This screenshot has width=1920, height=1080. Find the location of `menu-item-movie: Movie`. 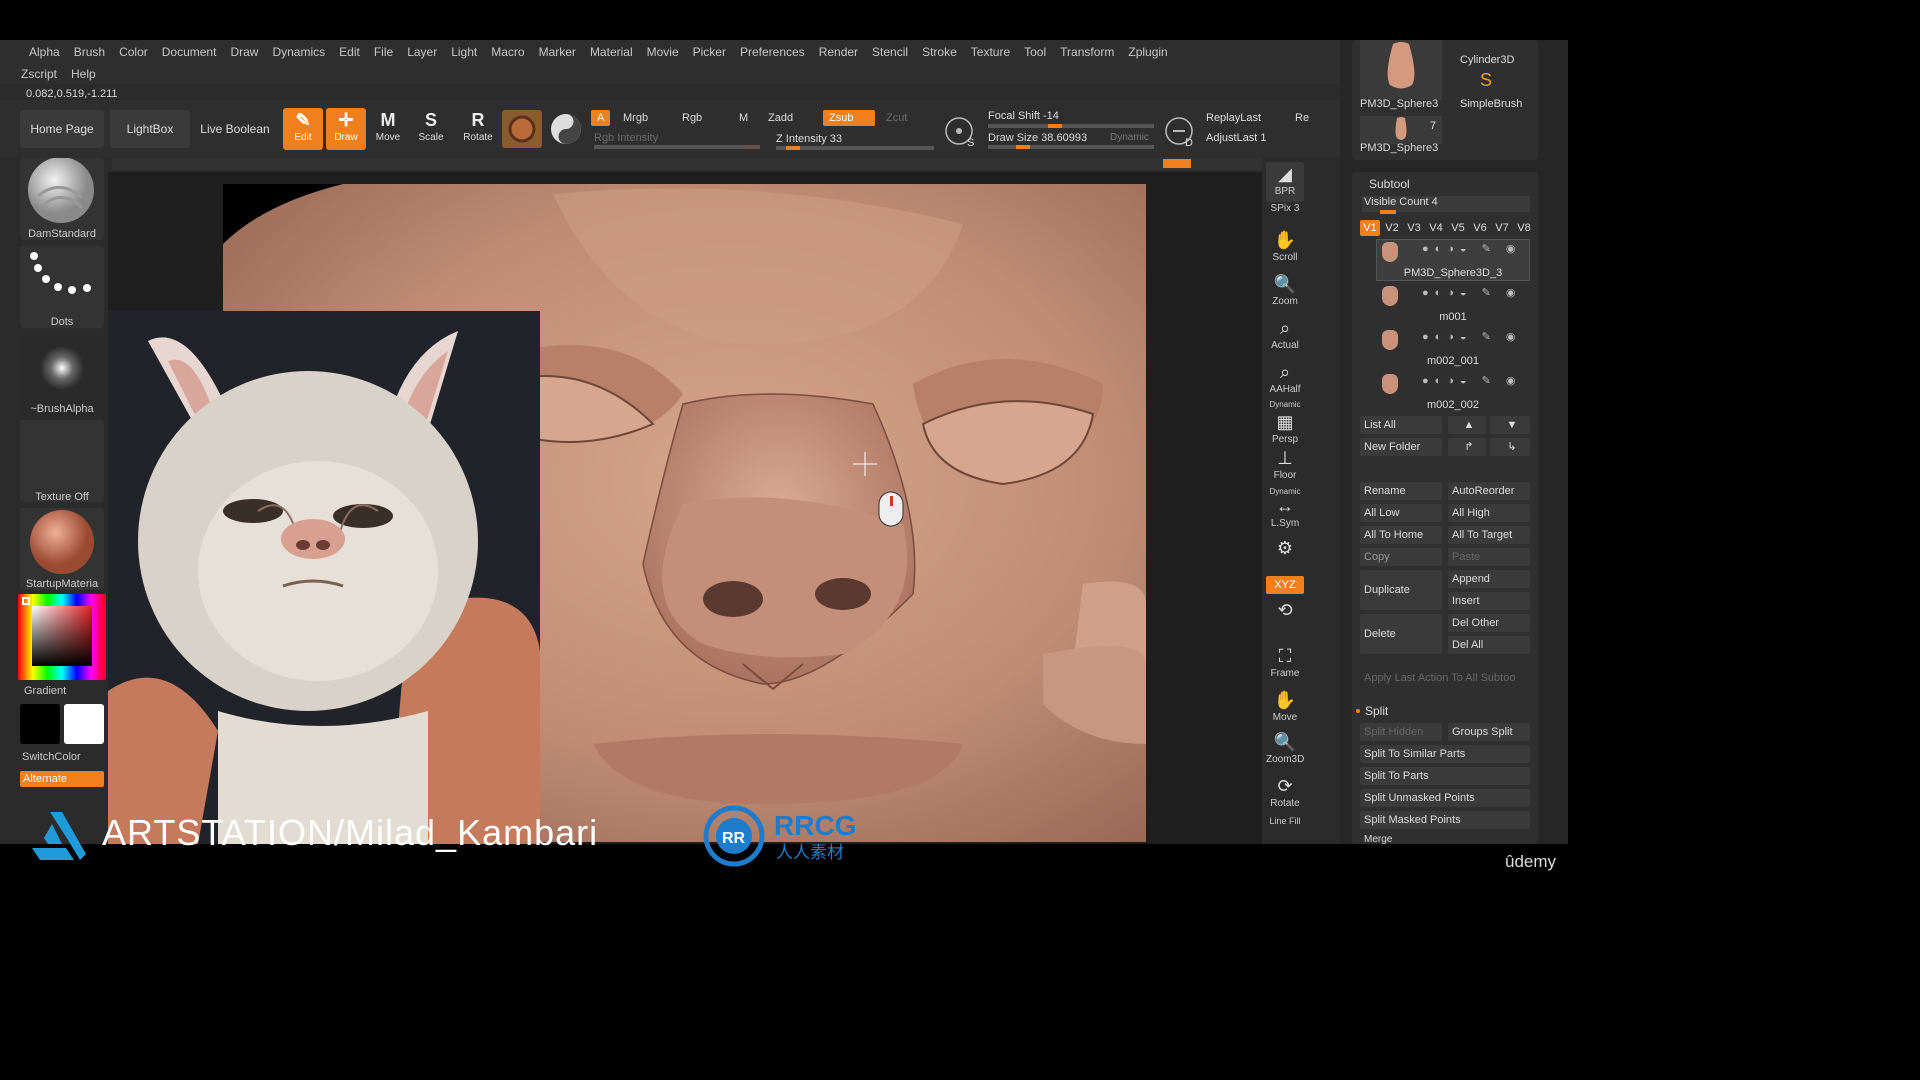

menu-item-movie: Movie is located at coordinates (663, 52).